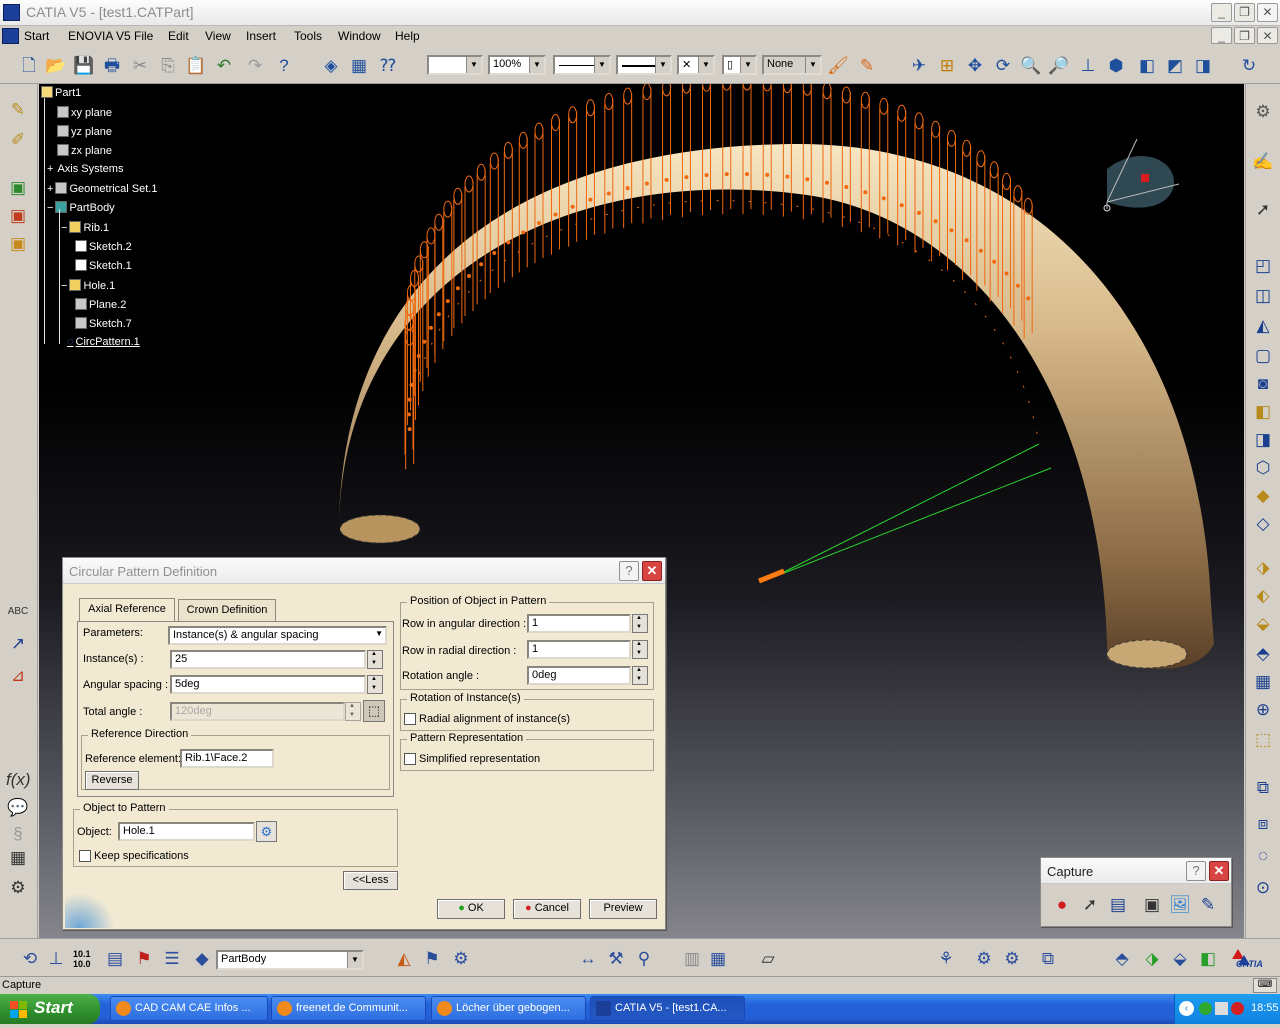 This screenshot has height=1028, width=1280. I want to click on boolean-icon: ⧉, so click(1263, 788).